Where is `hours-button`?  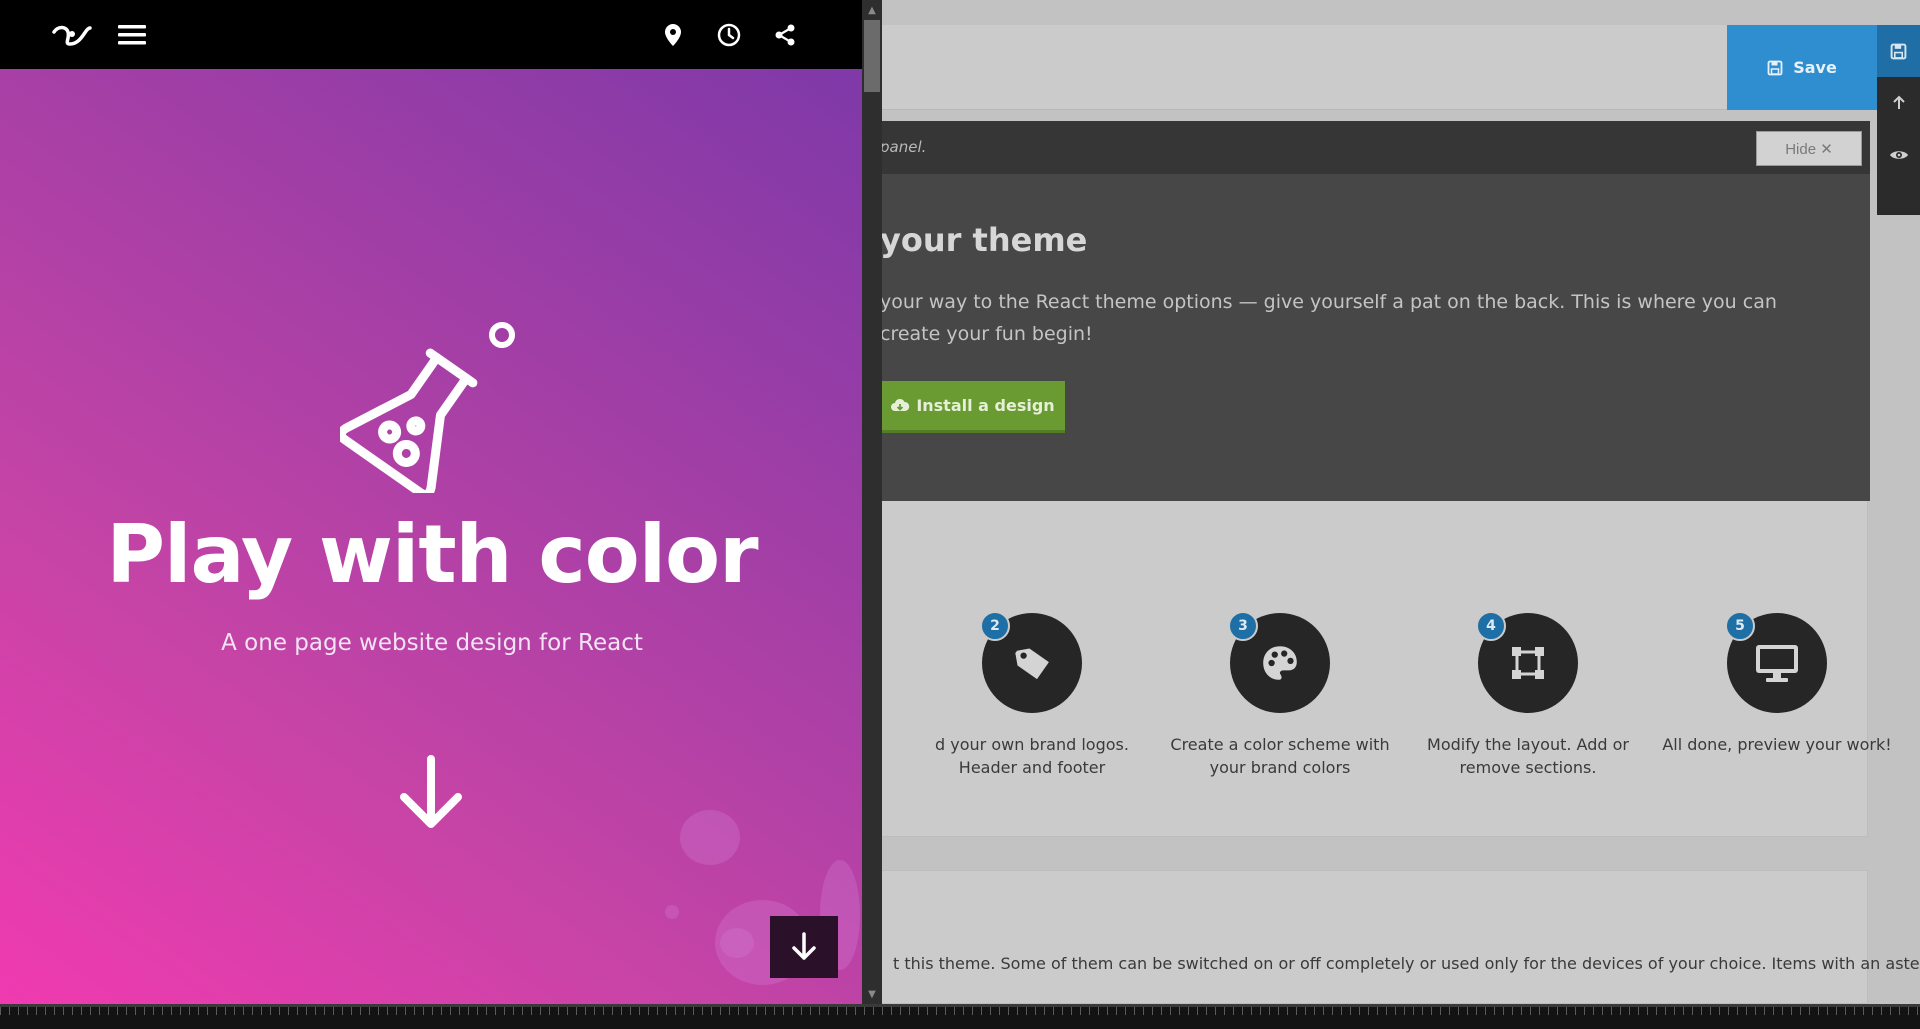 hours-button is located at coordinates (729, 35).